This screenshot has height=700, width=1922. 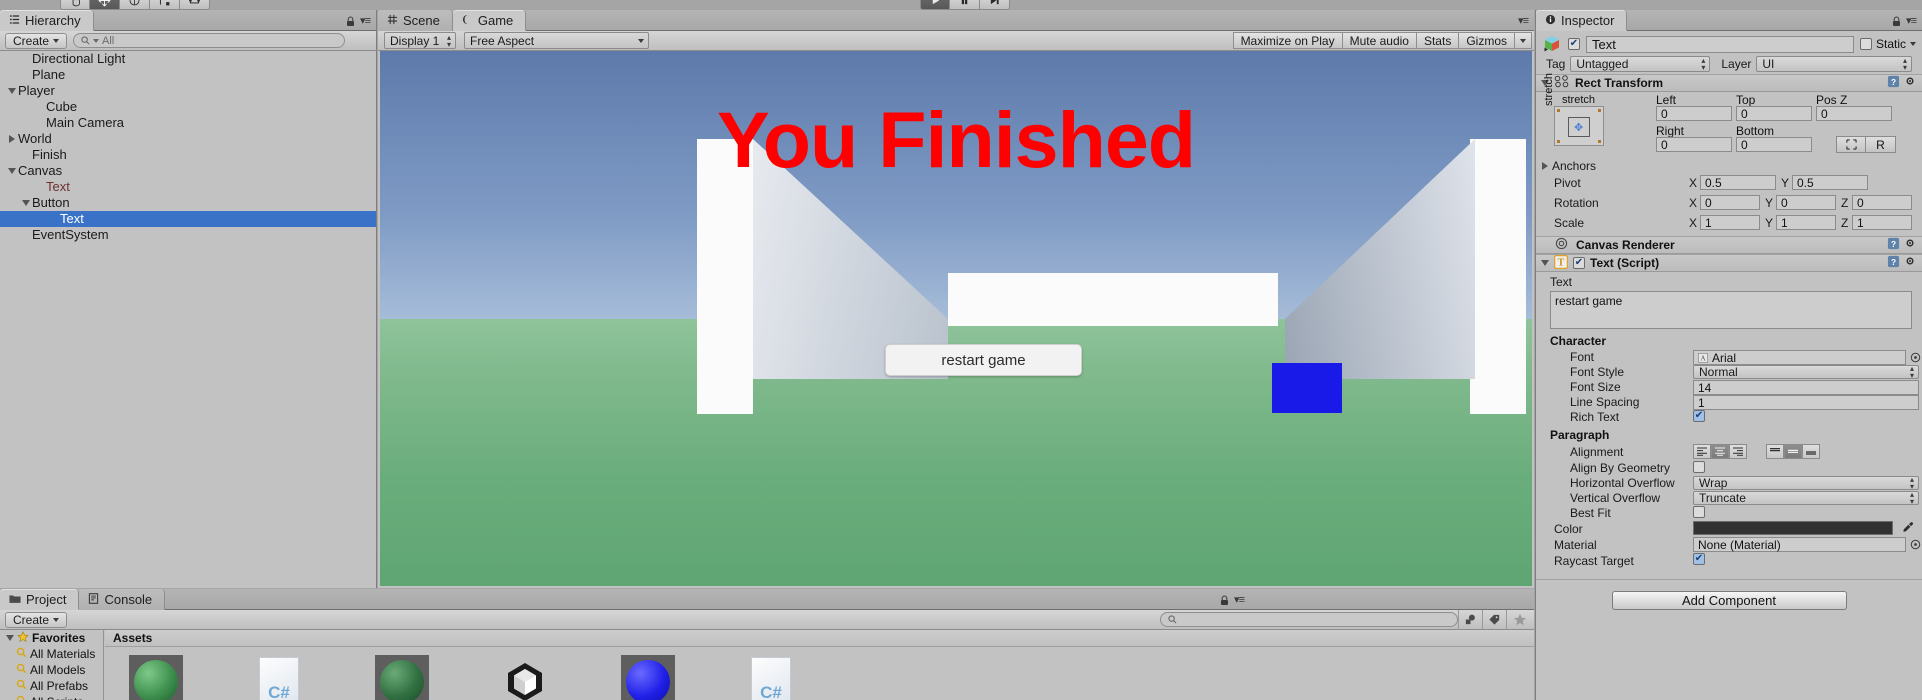 What do you see at coordinates (935, 5) in the screenshot?
I see `play-button` at bounding box center [935, 5].